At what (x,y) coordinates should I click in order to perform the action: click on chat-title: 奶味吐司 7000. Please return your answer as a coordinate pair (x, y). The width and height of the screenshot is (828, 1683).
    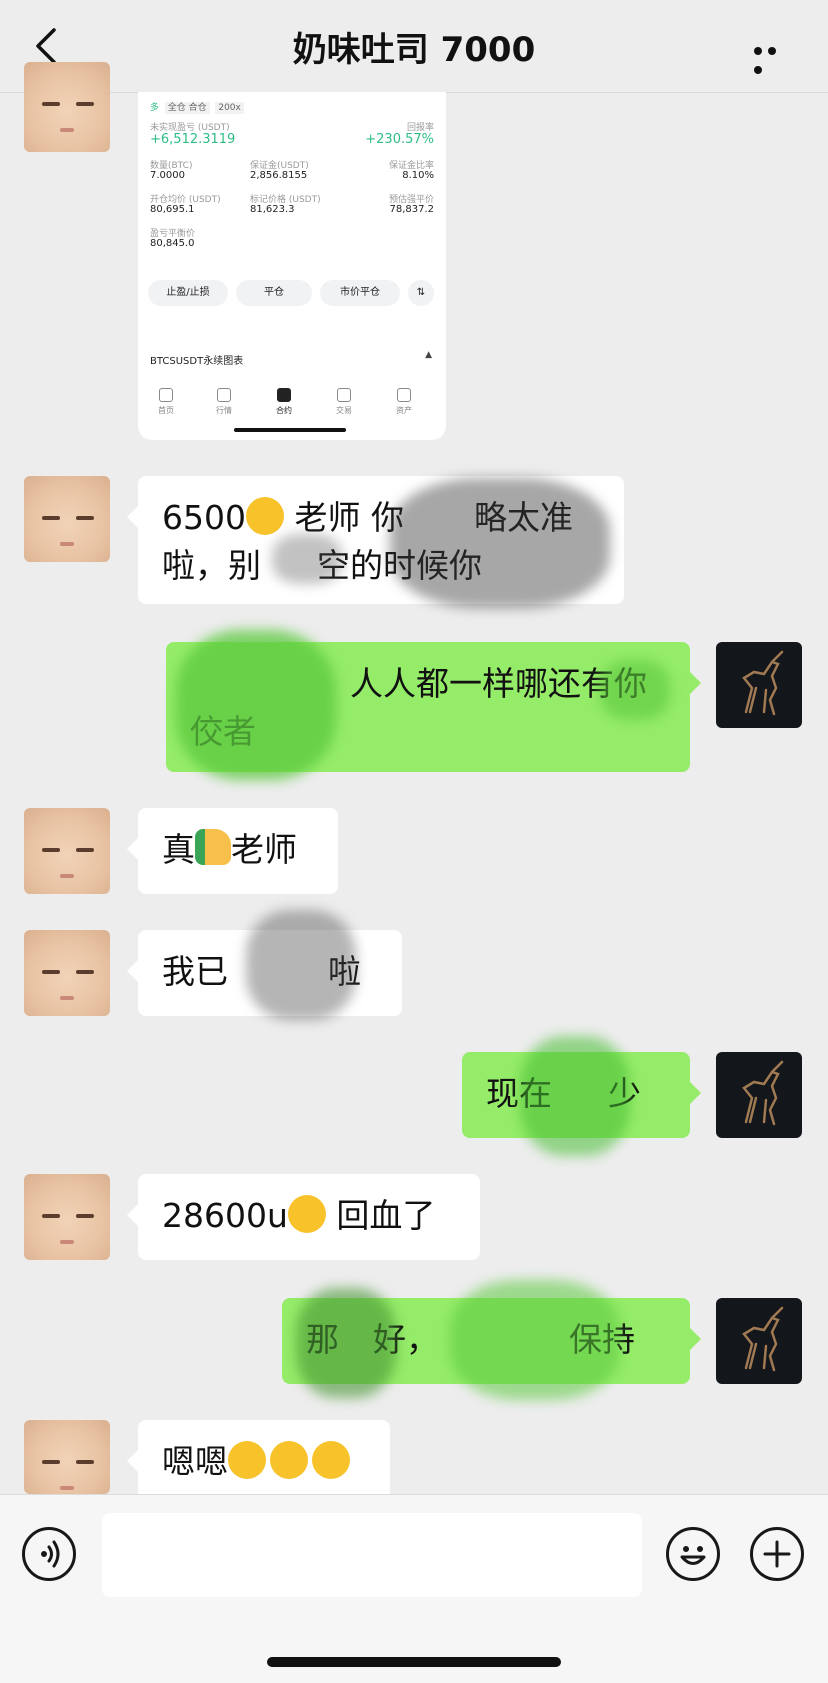
    Looking at the image, I should click on (414, 50).